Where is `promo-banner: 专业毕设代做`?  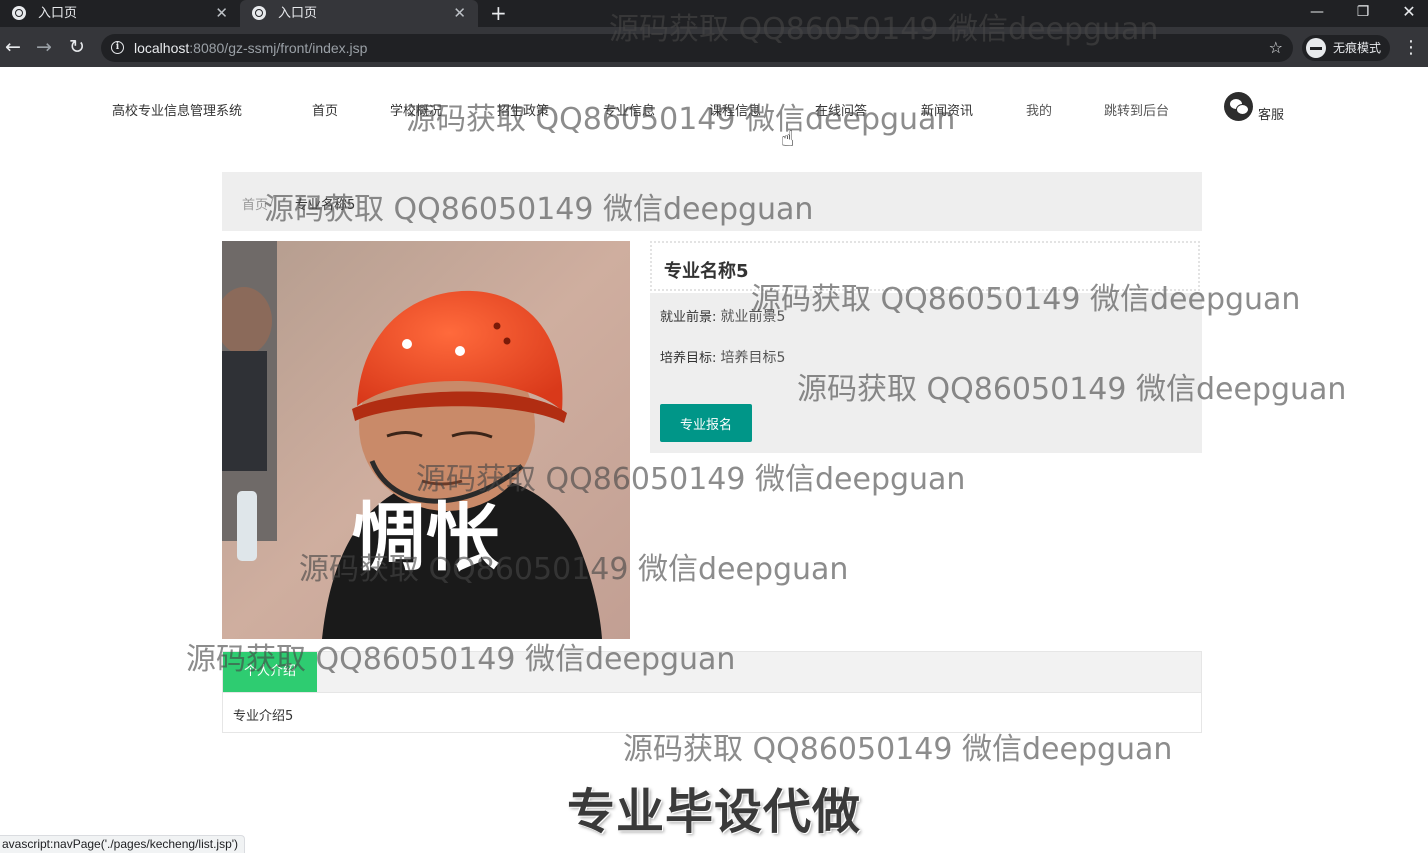 promo-banner: 专业毕设代做 is located at coordinates (714, 812).